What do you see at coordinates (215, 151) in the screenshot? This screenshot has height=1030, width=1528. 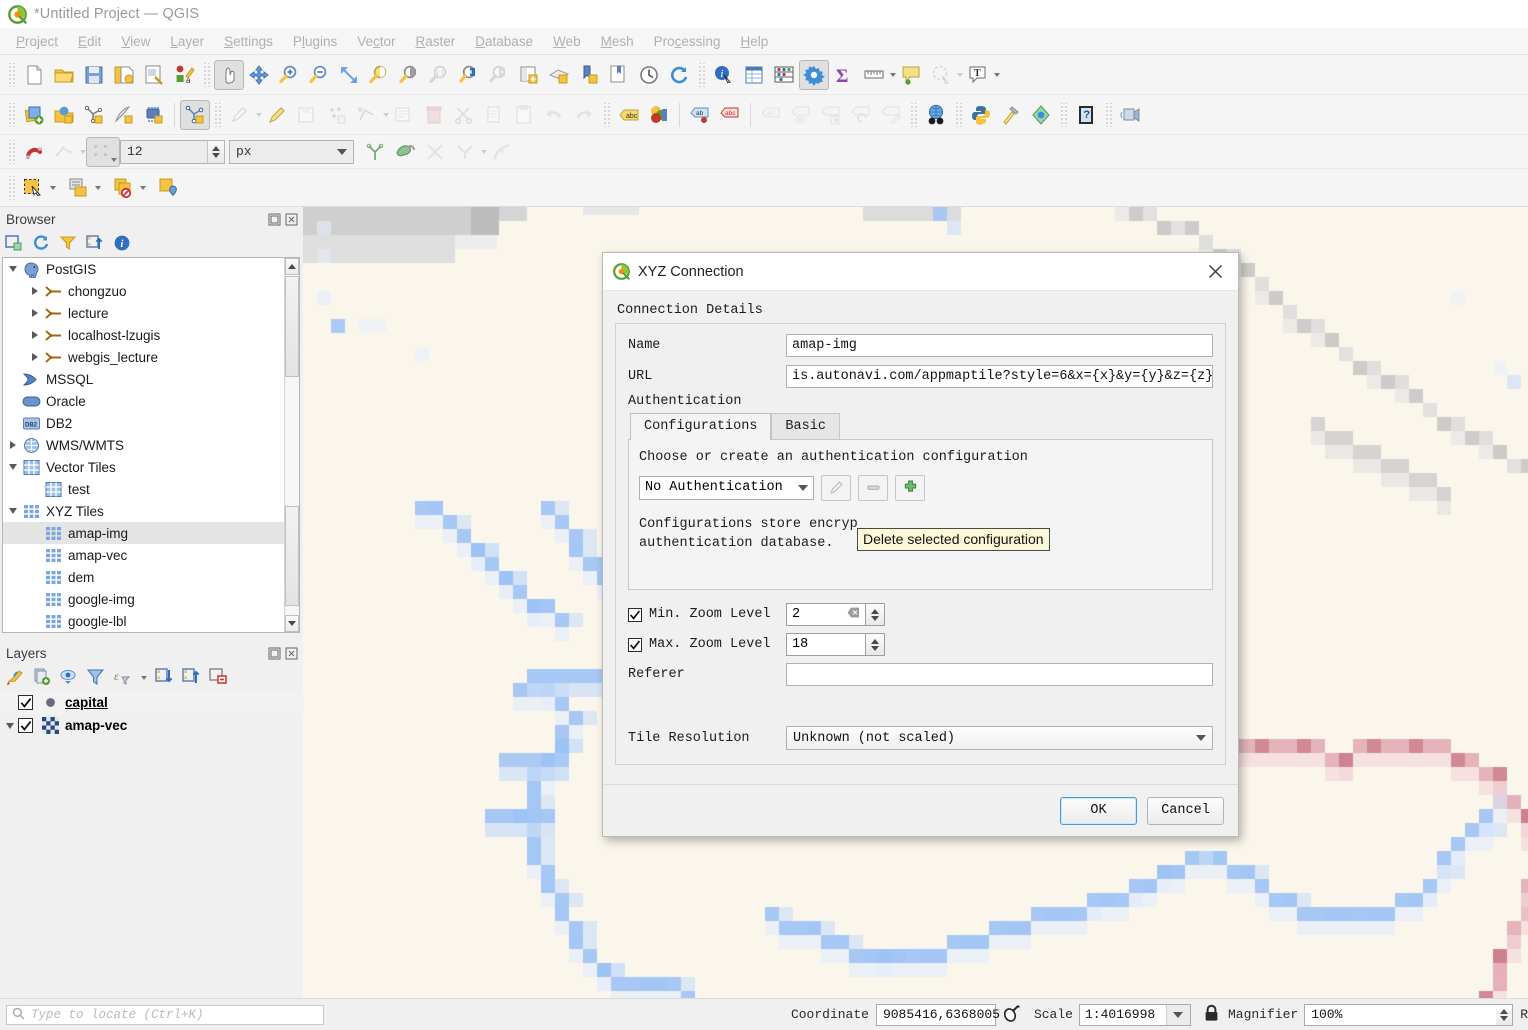 I see `snapping-tolerance-stepper` at bounding box center [215, 151].